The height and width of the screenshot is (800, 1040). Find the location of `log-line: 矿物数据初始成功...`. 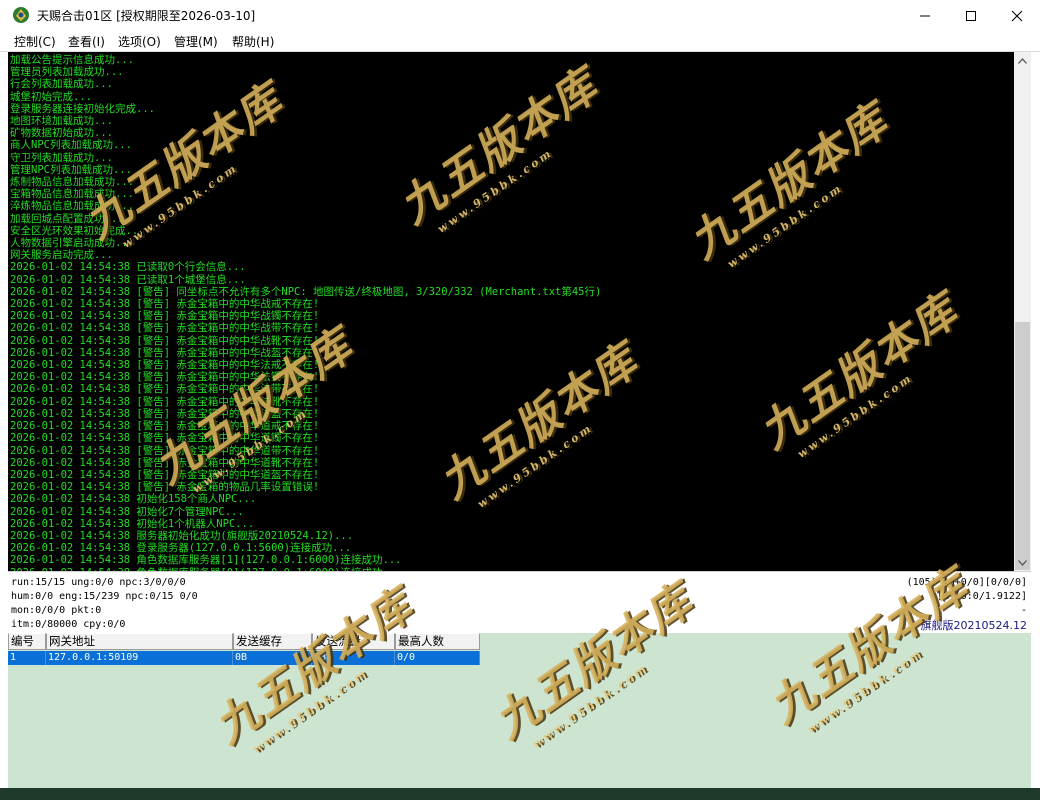

log-line: 矿物数据初始成功... is located at coordinates (61, 133).